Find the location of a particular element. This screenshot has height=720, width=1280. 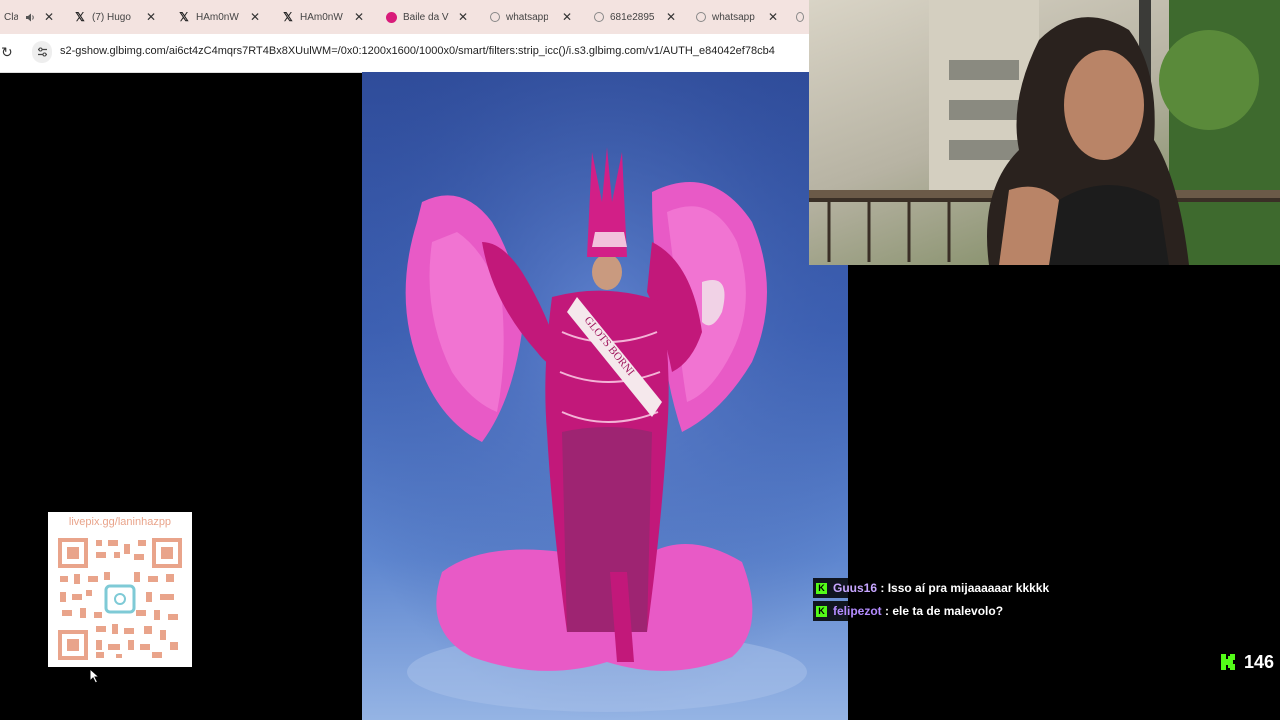

browser-tab: Cla ✕ is located at coordinates (30, 17).